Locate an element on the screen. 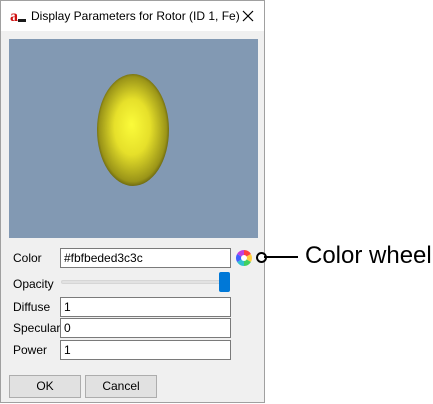  color-wheel-callout-label: Color wheel is located at coordinates (368, 255).